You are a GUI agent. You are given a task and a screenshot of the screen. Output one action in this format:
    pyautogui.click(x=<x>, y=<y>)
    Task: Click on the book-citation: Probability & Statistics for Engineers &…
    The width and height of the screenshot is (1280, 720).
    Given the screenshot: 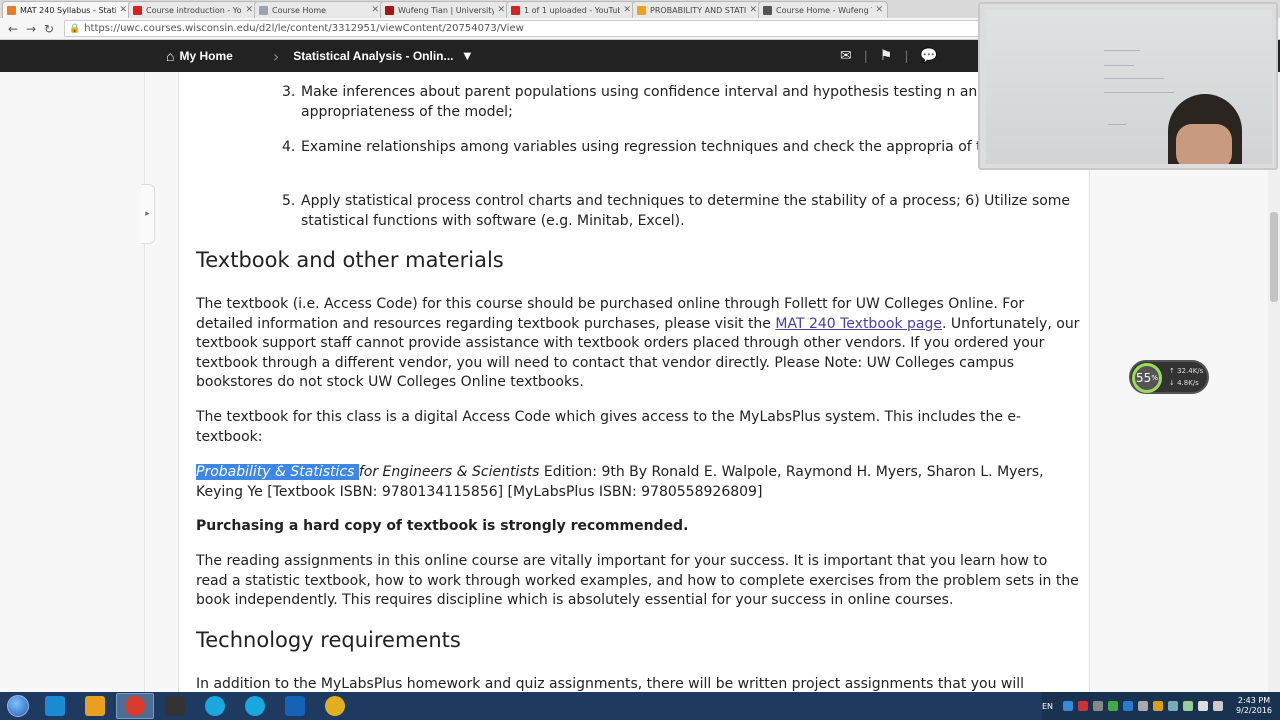 What is the action you would take?
    pyautogui.click(x=638, y=482)
    